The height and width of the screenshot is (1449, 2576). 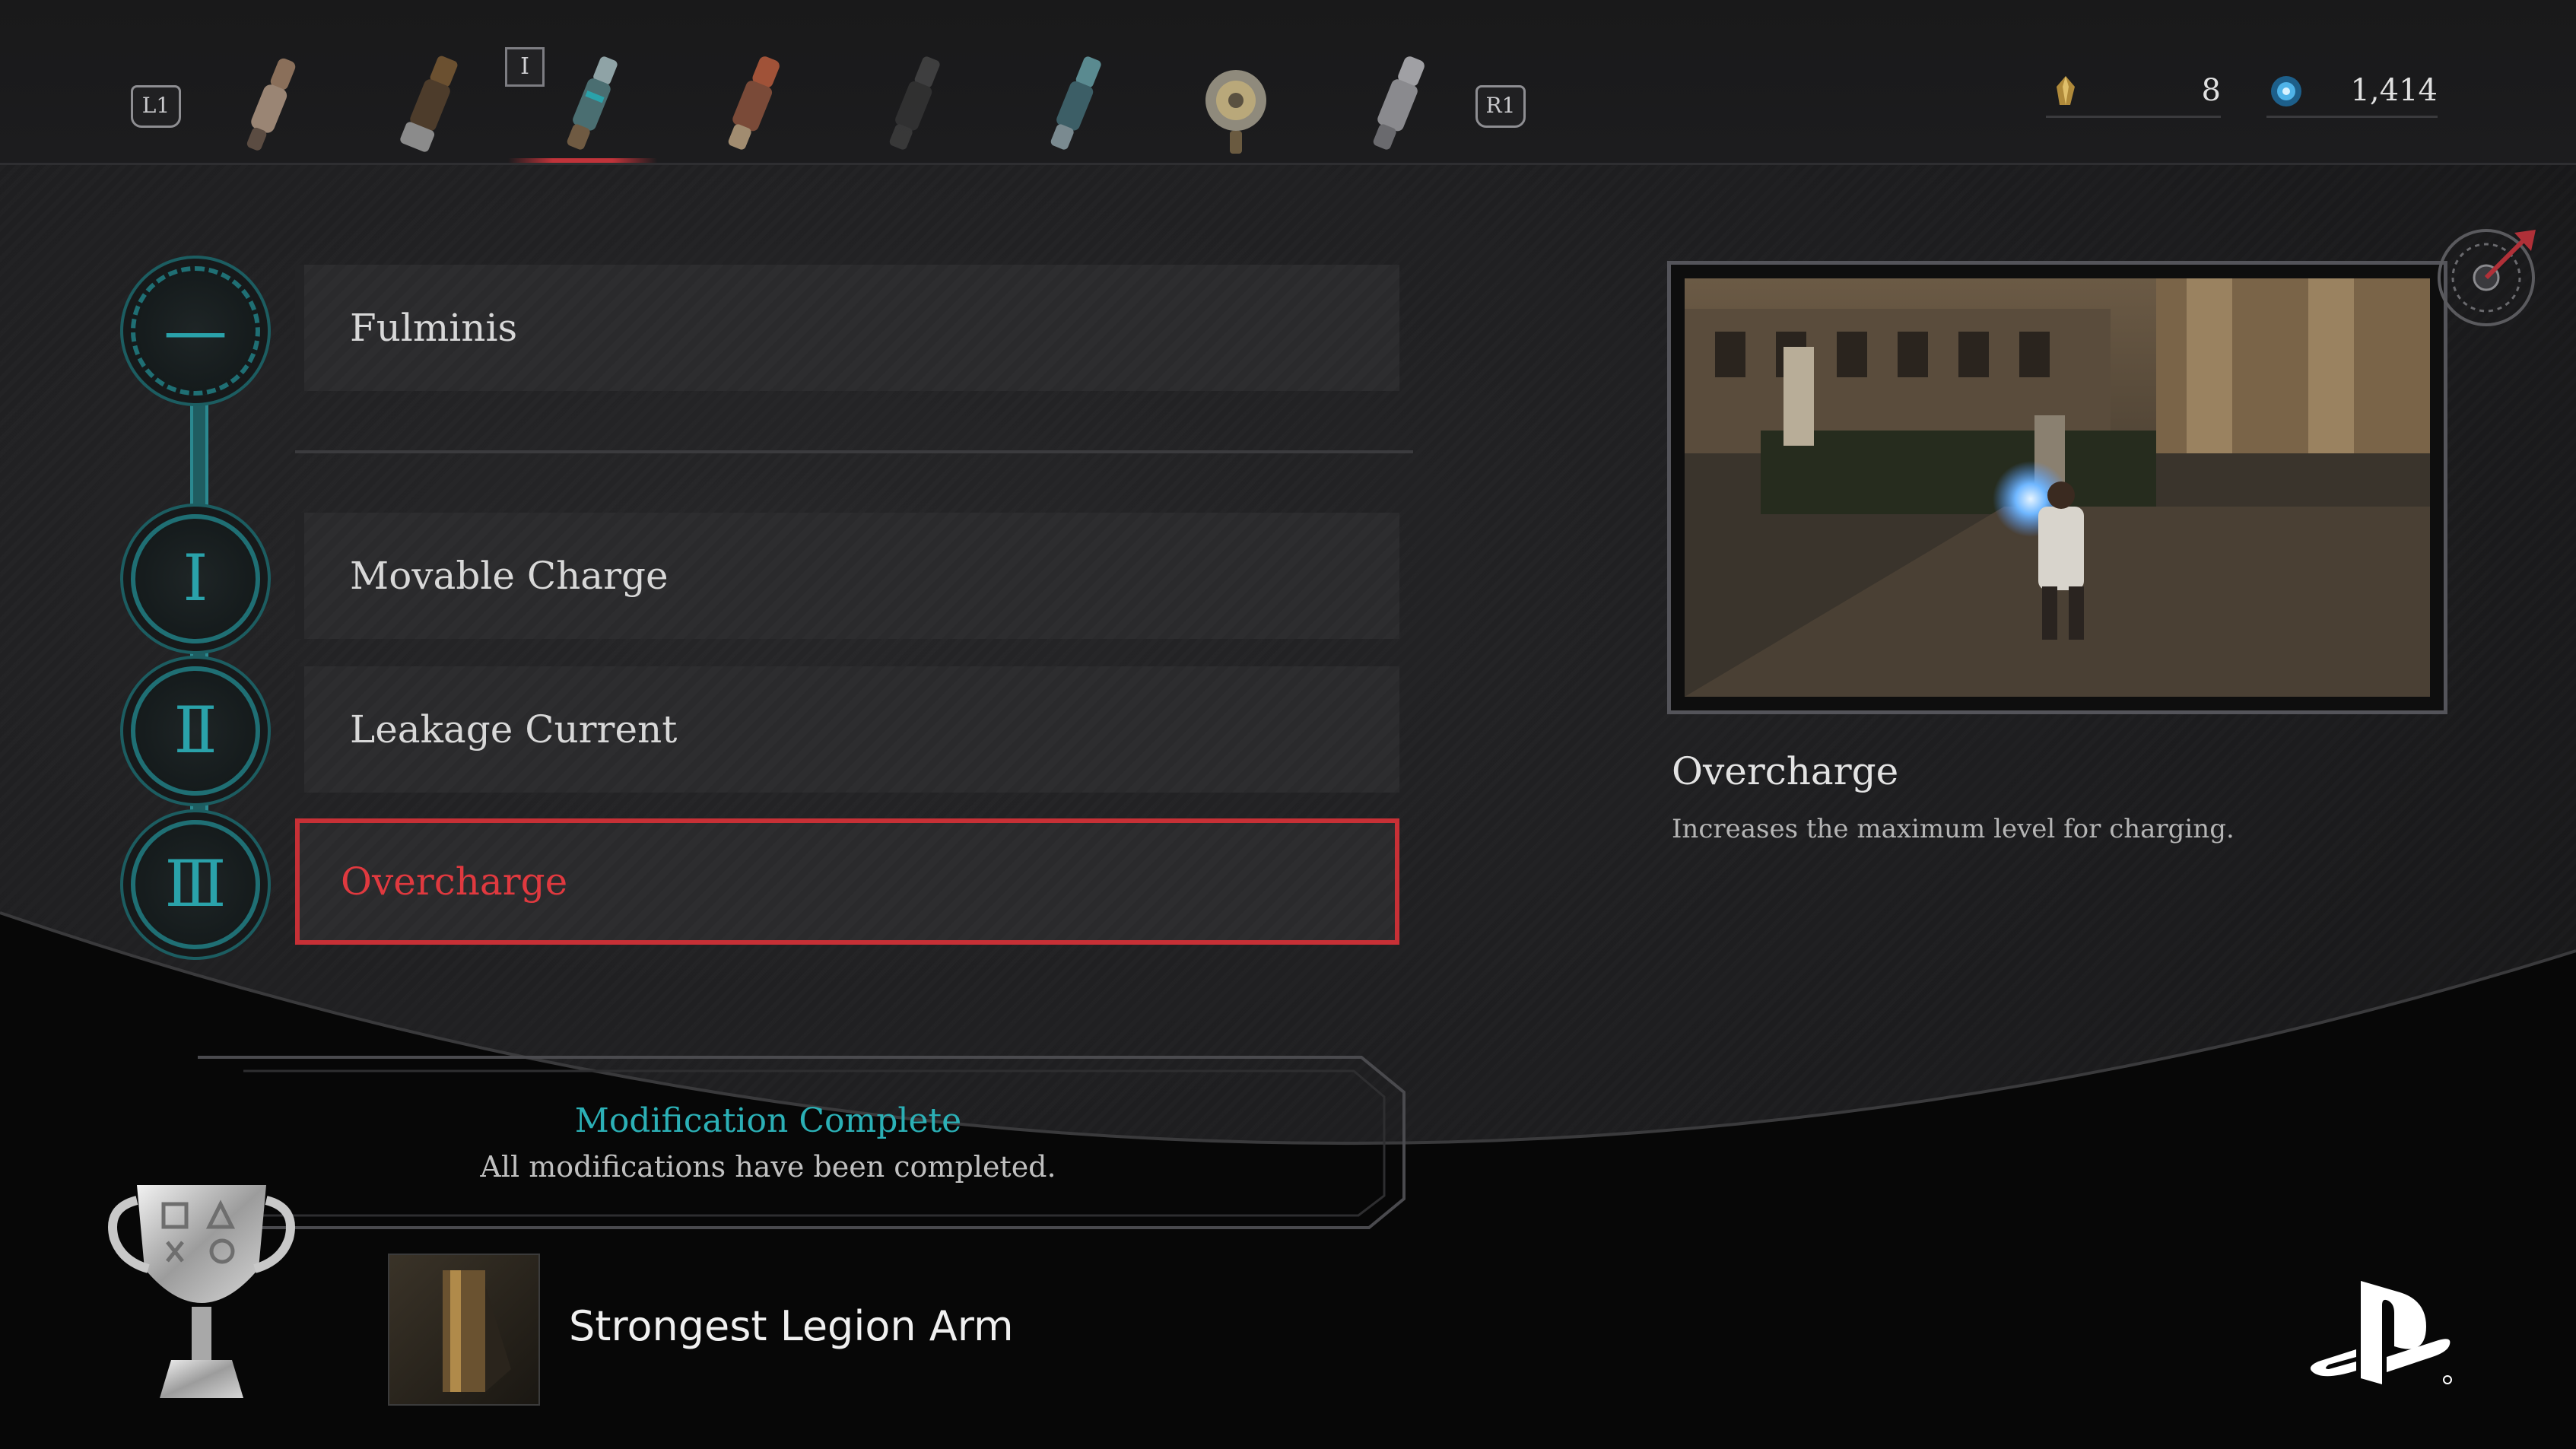 What do you see at coordinates (2133, 94) in the screenshot?
I see `quartz-counter: 8` at bounding box center [2133, 94].